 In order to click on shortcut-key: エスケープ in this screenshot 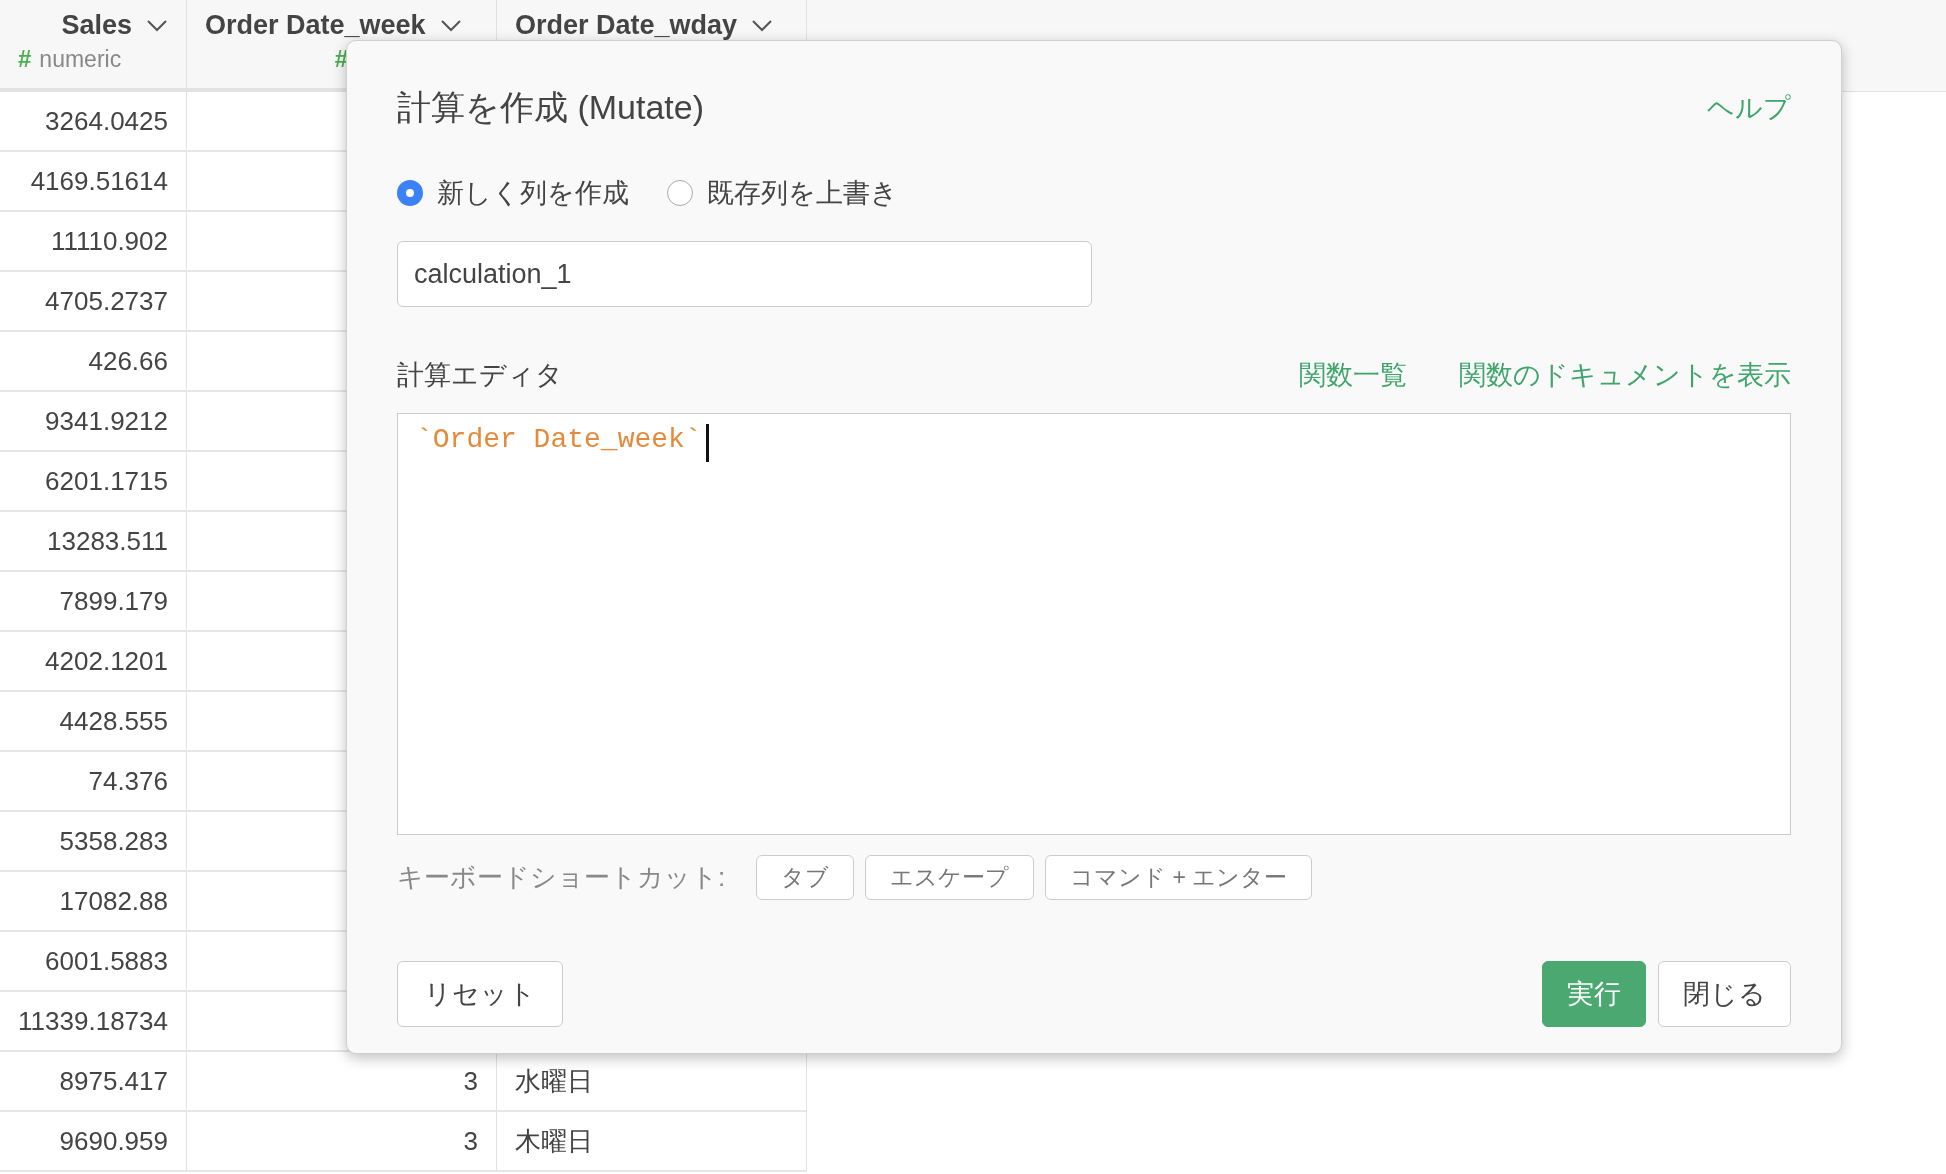, I will do `click(950, 877)`.